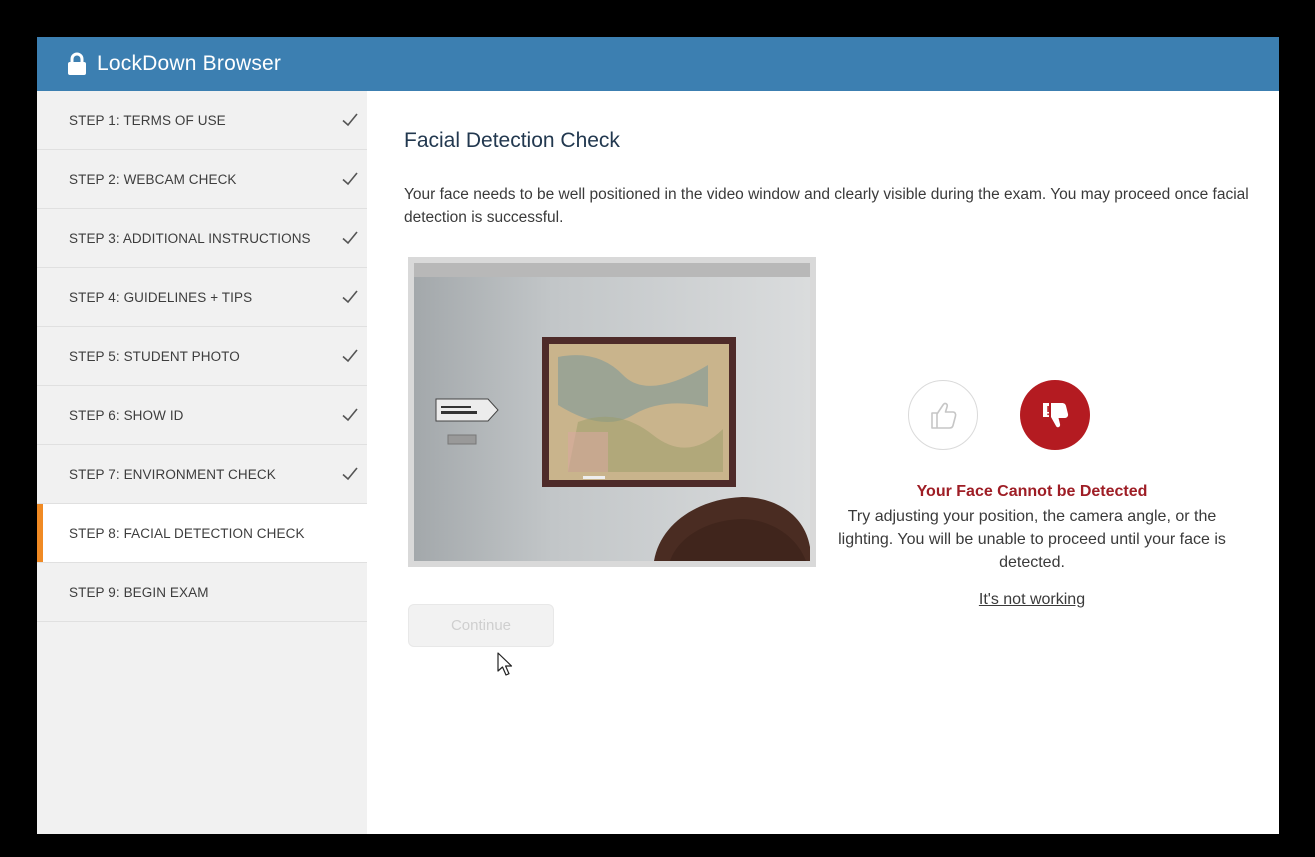 This screenshot has width=1315, height=857. I want to click on sidebar-item-step-2: STEP 2: WEBCAM CHECK, so click(202, 179).